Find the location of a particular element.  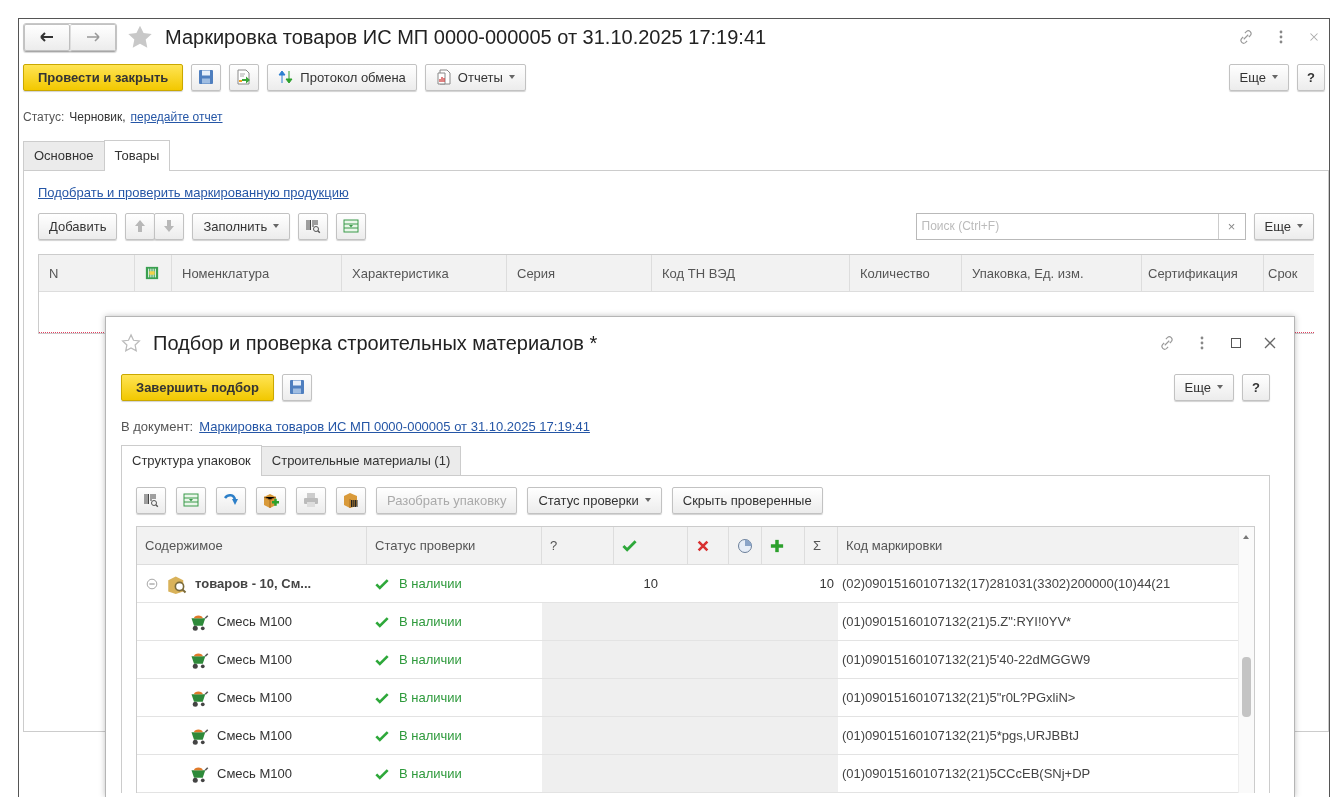

column-header: Σ is located at coordinates (821, 545).